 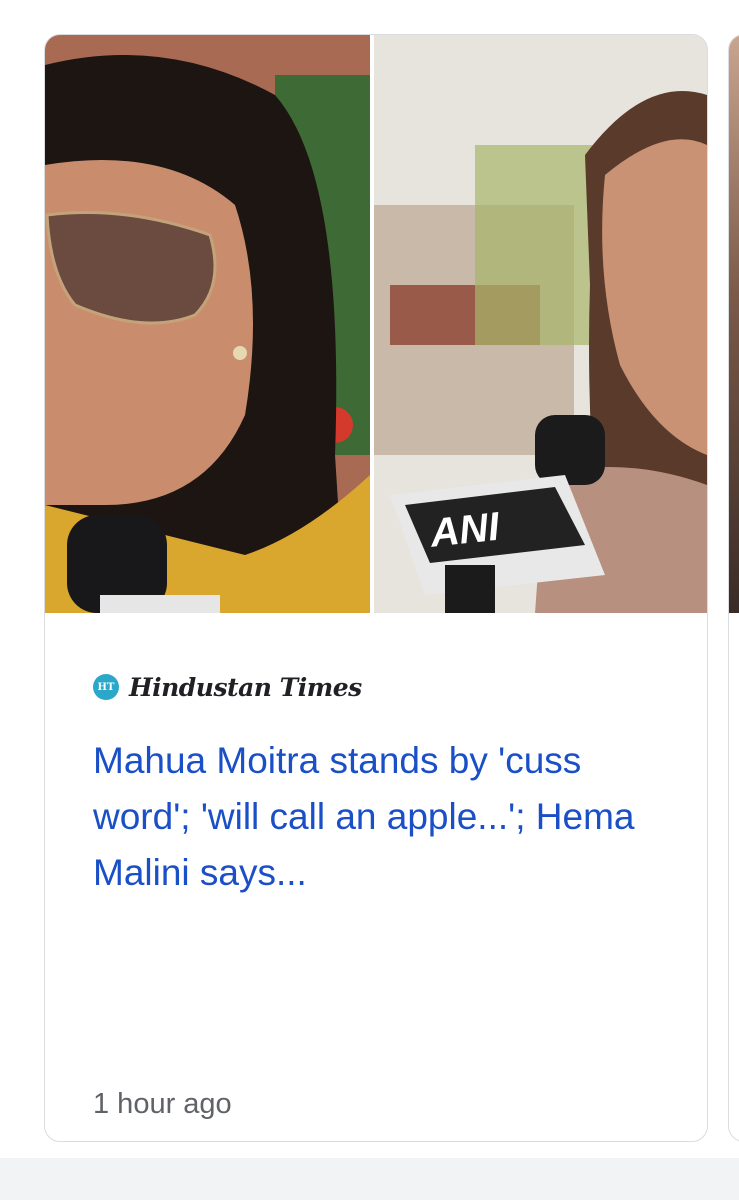 I want to click on next-news-card, so click(x=733, y=588).